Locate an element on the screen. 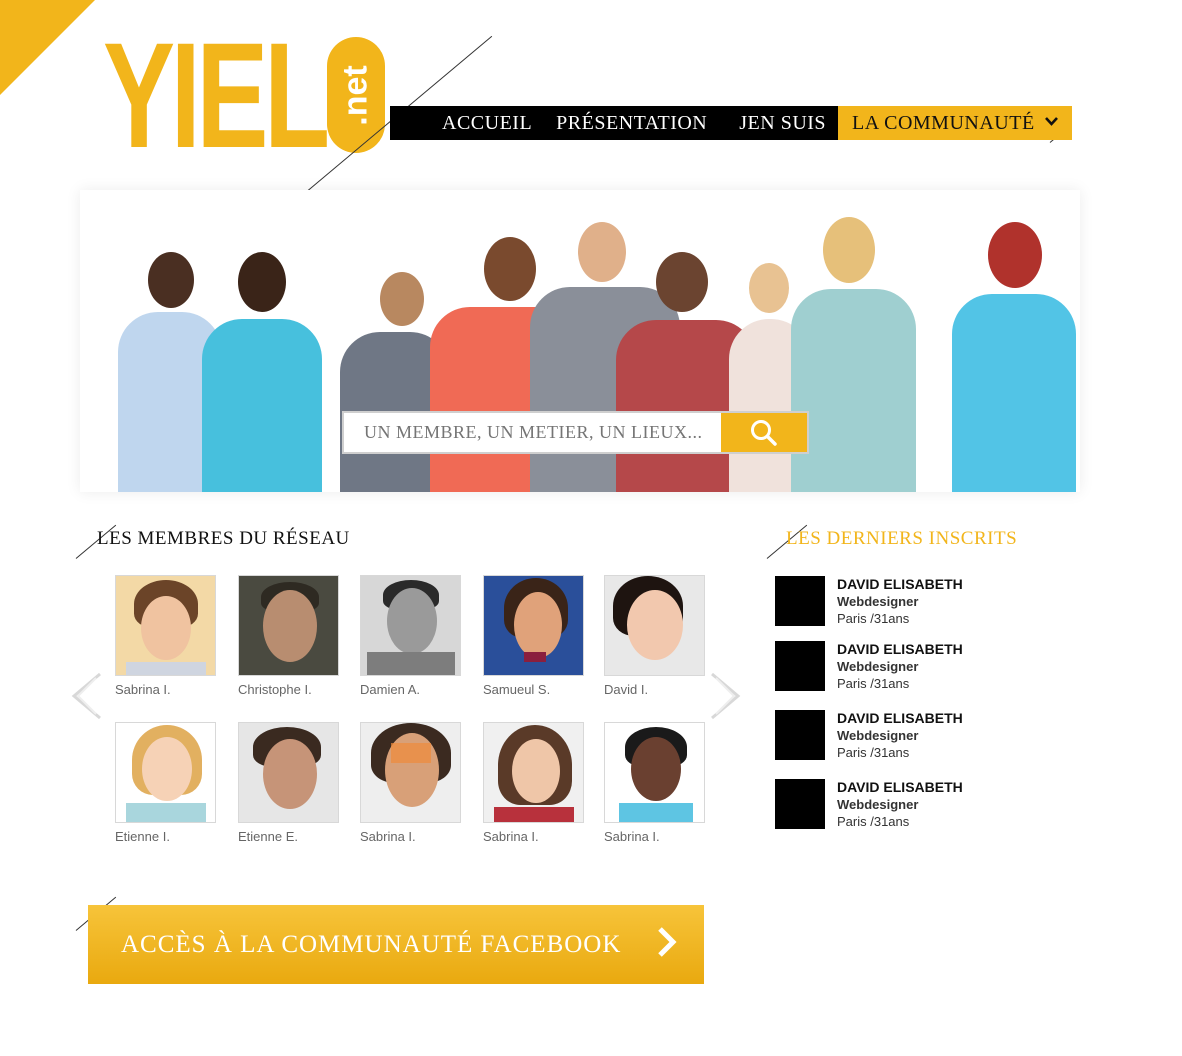 This screenshot has height=1056, width=1182. facebook-community-button: ACCÈS À LA COMMUNAUTÉ FACEBOOK is located at coordinates (396, 944).